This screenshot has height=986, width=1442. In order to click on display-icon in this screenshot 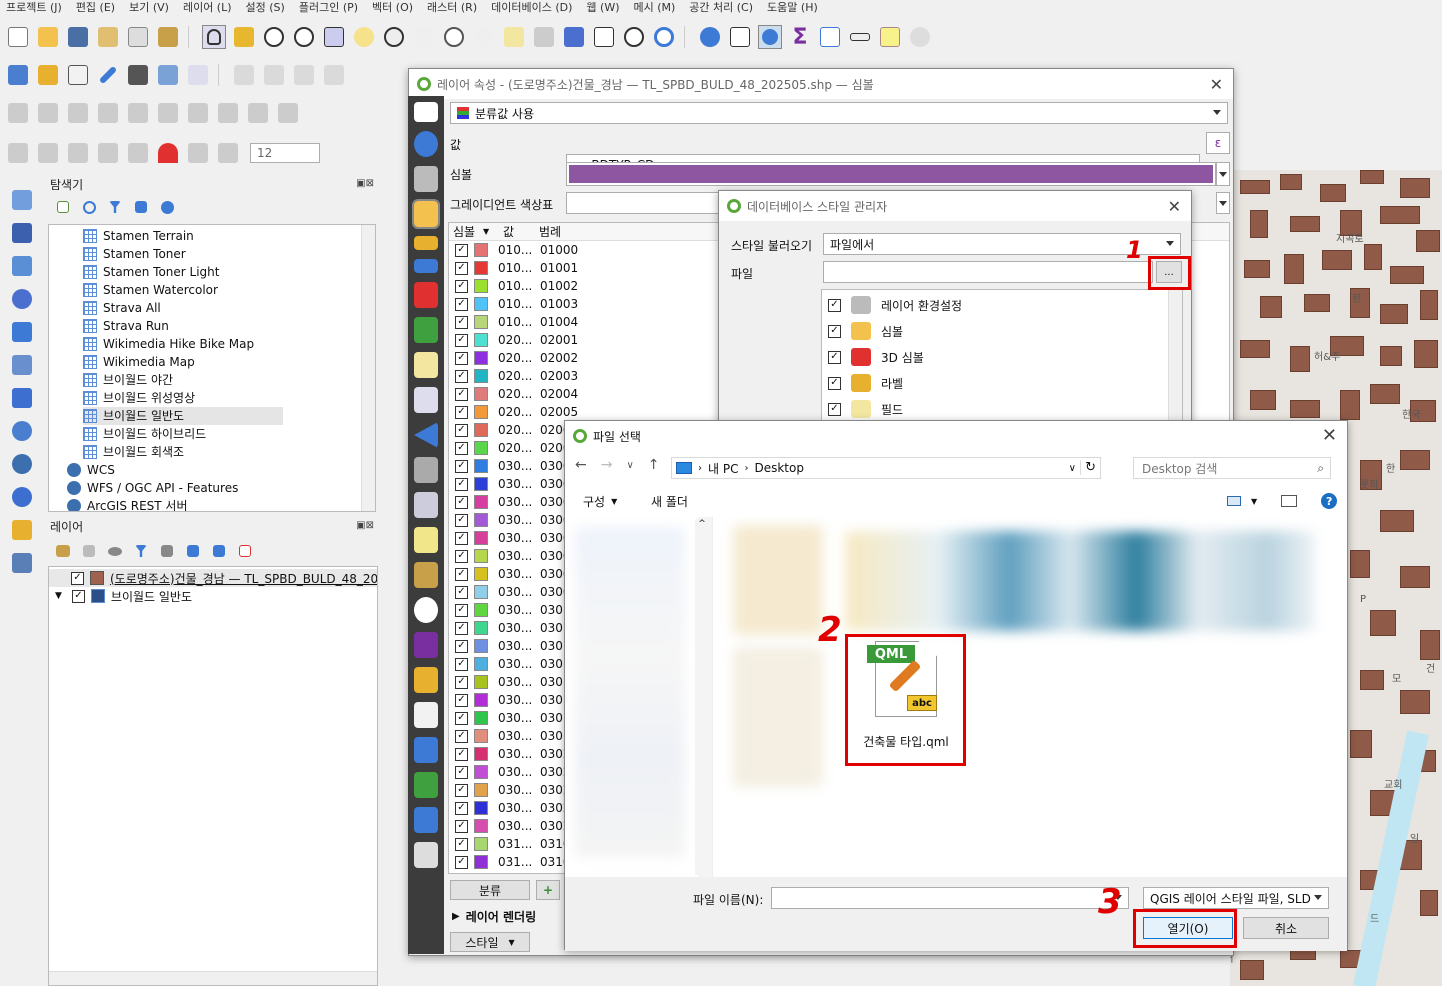, I will do `click(426, 540)`.